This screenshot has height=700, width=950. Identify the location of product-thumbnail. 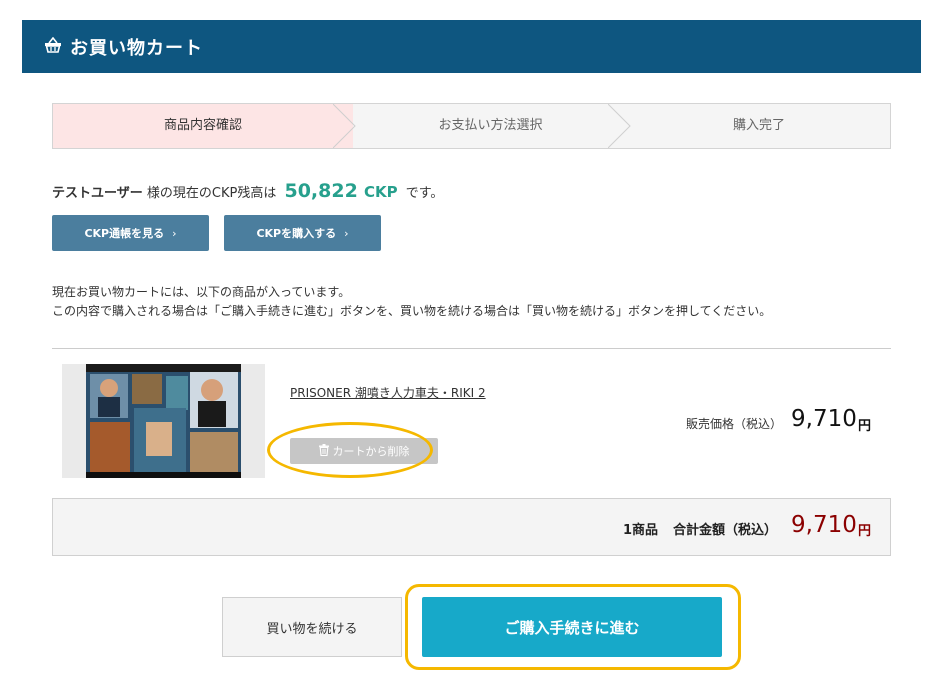
(163, 421).